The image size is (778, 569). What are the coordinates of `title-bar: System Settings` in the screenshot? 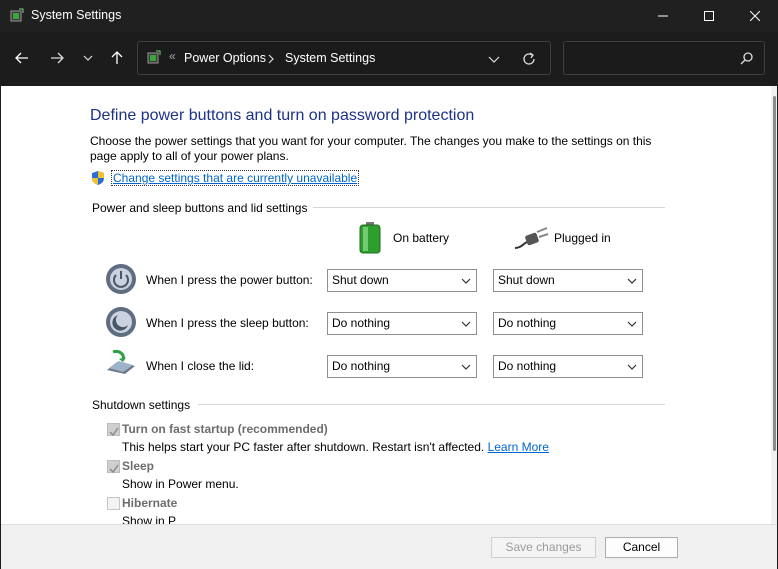 It's located at (389, 16).